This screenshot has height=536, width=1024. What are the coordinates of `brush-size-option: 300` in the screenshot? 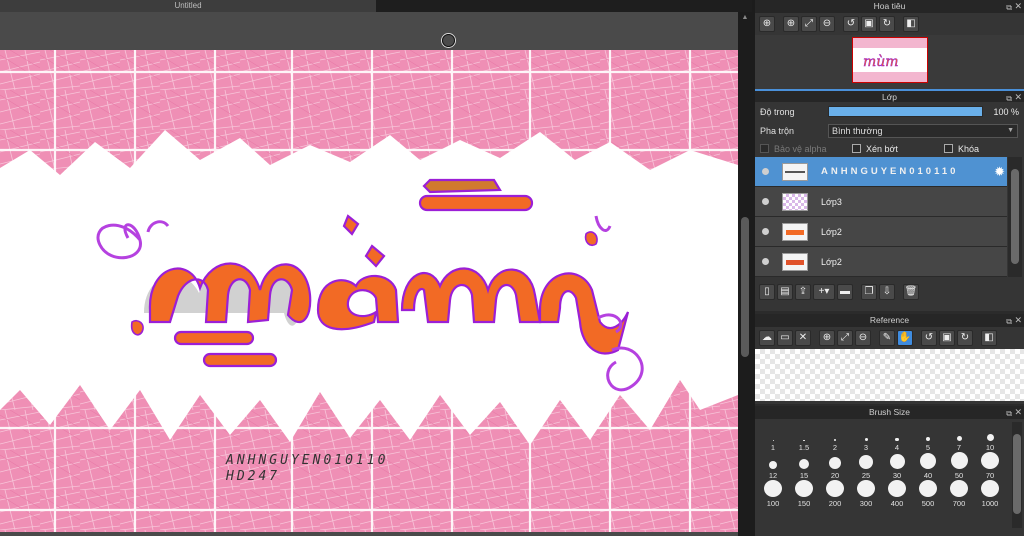 It's located at (866, 494).